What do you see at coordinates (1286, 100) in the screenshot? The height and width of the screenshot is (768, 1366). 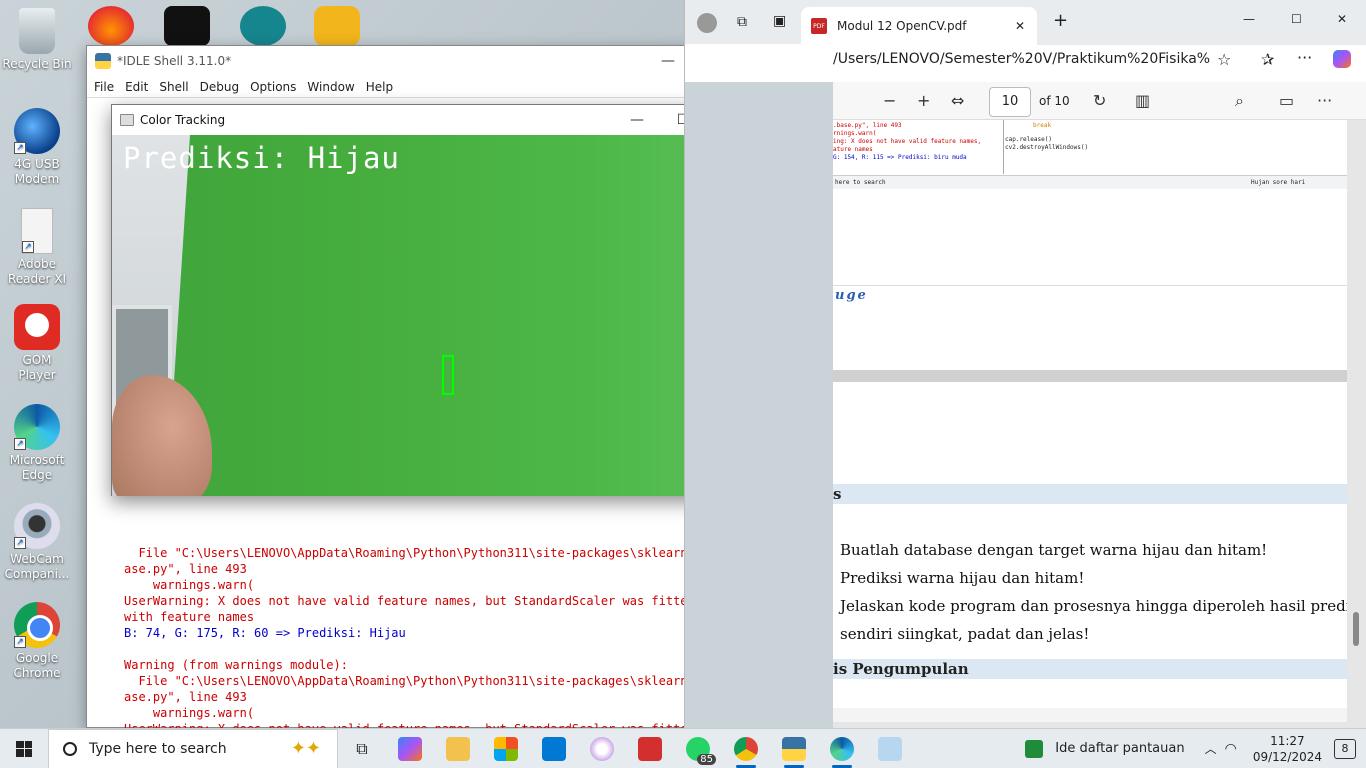 I see `save-icon: ▭` at bounding box center [1286, 100].